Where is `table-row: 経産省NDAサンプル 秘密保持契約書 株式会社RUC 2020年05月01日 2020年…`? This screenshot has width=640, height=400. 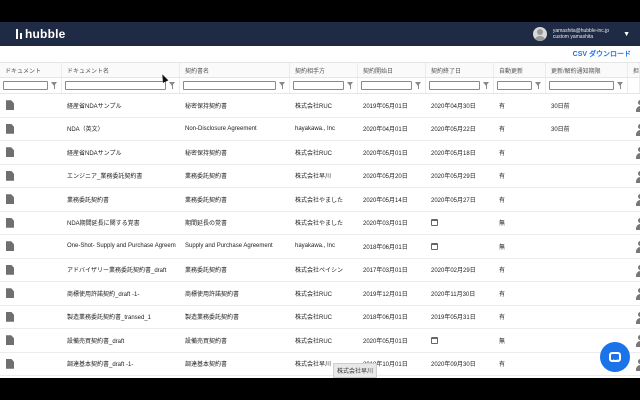
table-row: 経産省NDAサンプル 秘密保持契約書 株式会社RUC 2020年05月01日 2020年… is located at coordinates (320, 153).